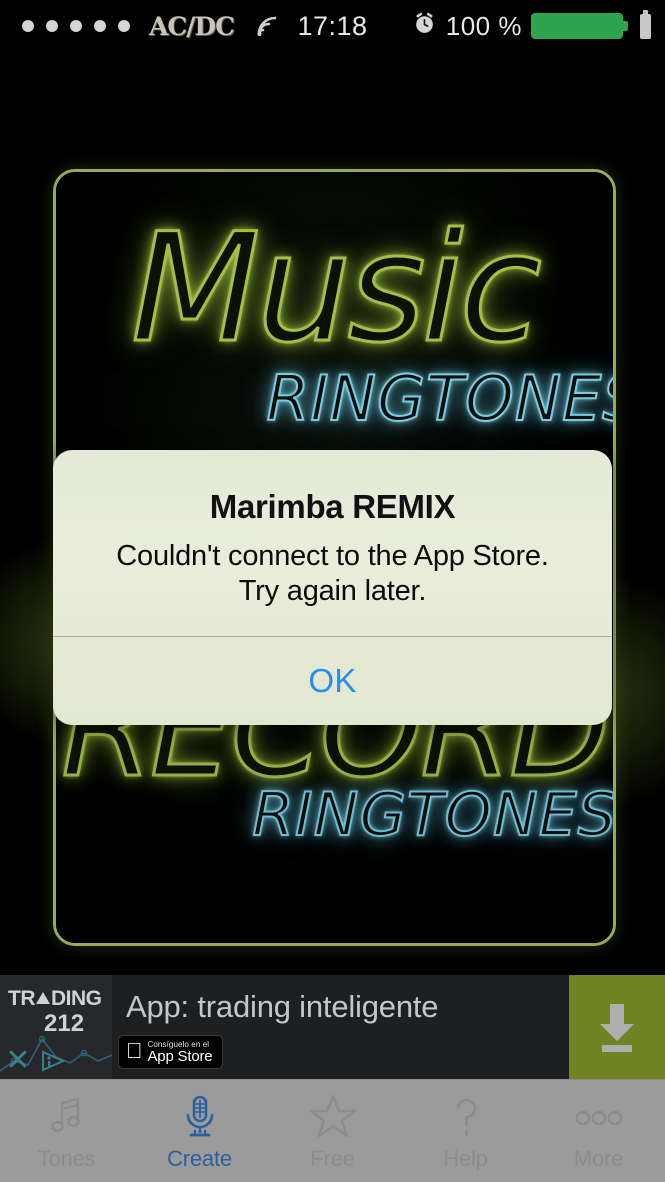  What do you see at coordinates (56, 1027) in the screenshot?
I see `ad-advertiser-logo: TR DING 212 ✕` at bounding box center [56, 1027].